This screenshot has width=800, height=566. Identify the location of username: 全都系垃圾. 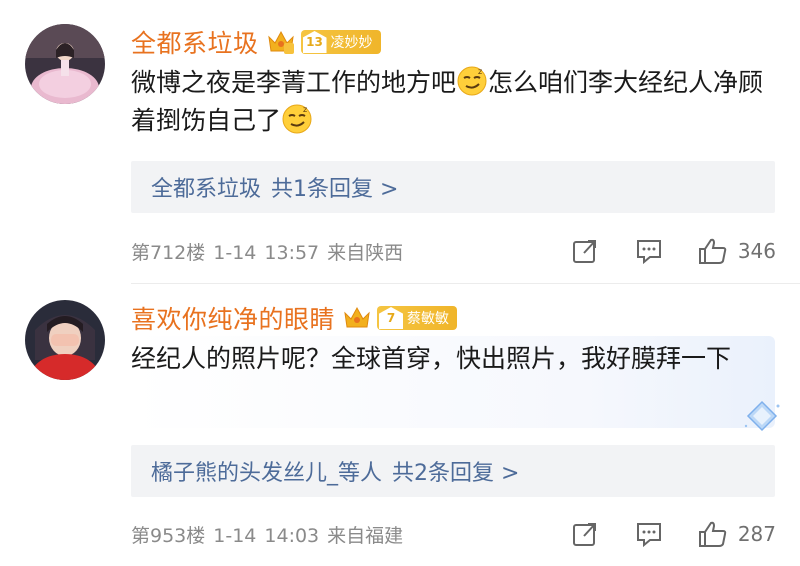
(195, 42).